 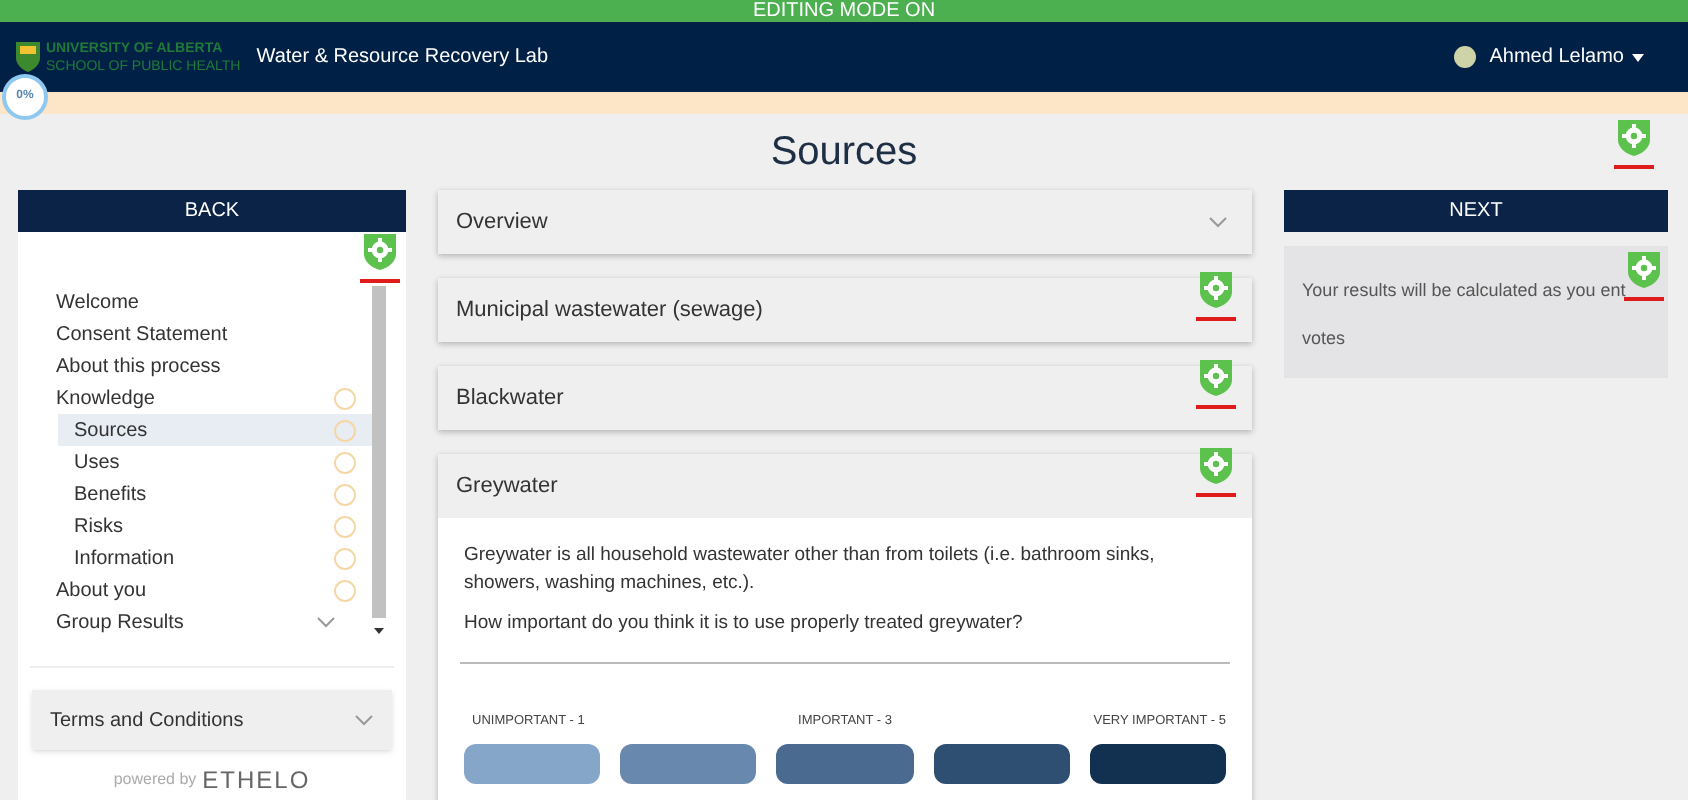 I want to click on project-name: Water & Resource Recovery Lab, so click(x=402, y=58).